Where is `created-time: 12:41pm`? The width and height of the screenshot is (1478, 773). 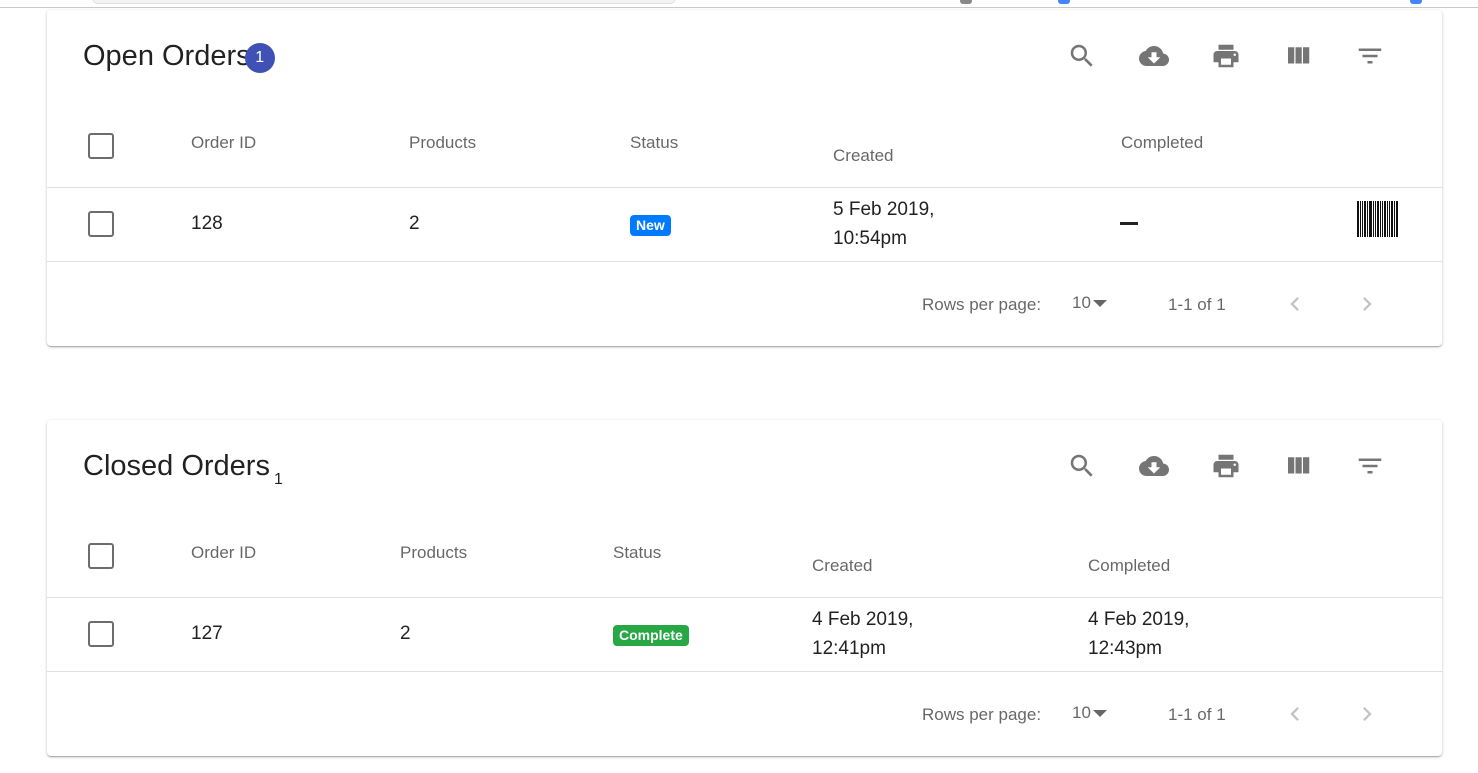
created-time: 12:41pm is located at coordinates (849, 648).